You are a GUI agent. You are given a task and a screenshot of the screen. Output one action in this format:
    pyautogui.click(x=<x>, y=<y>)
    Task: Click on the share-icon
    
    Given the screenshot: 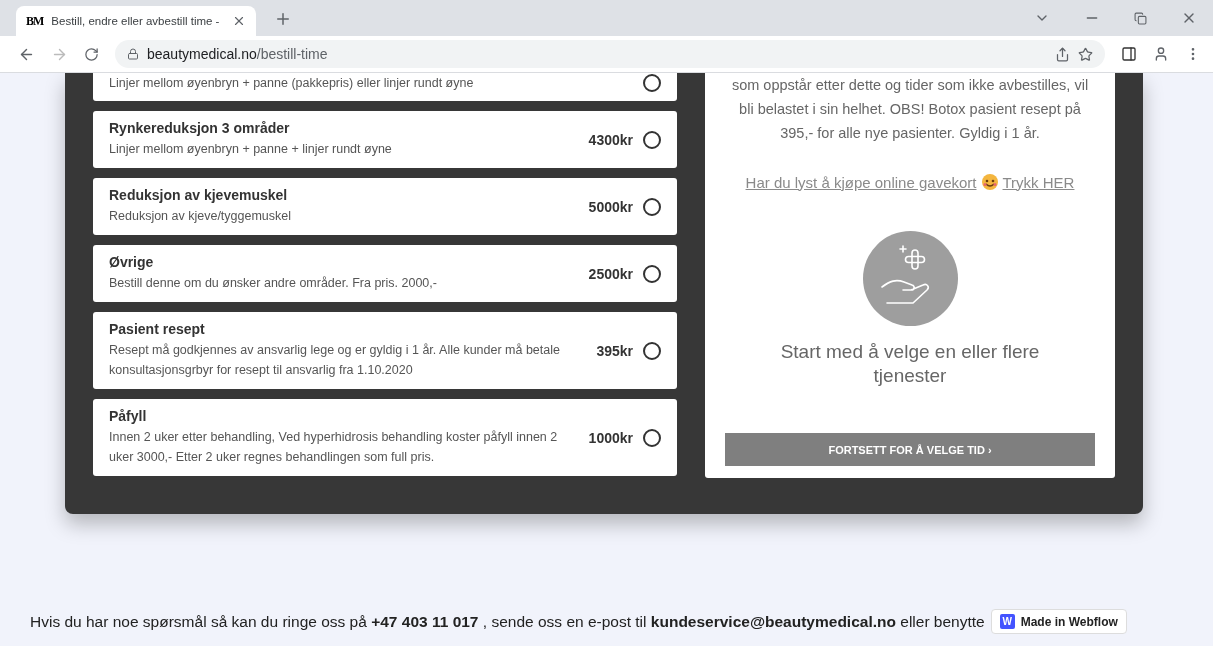 What is the action you would take?
    pyautogui.click(x=1062, y=54)
    